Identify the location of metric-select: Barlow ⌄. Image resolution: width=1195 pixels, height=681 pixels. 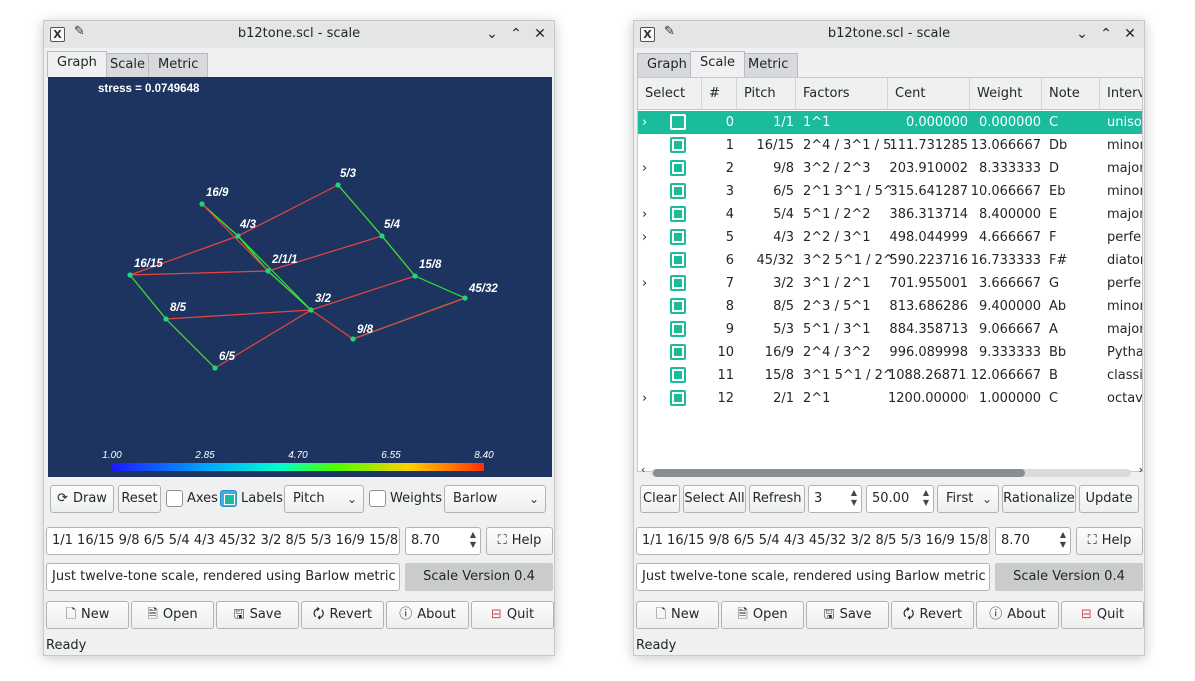
(495, 499).